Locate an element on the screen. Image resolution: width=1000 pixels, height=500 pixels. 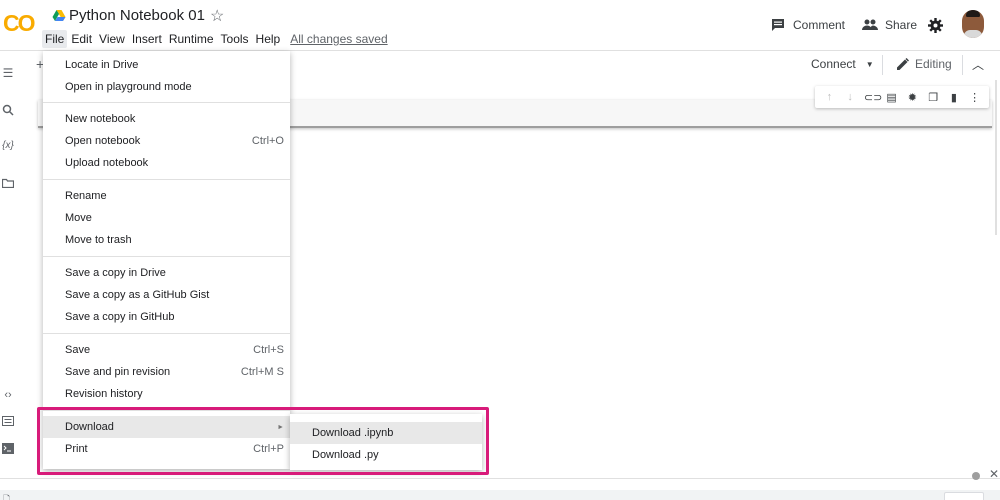
menu-item-label: Save is located at coordinates (78, 350).